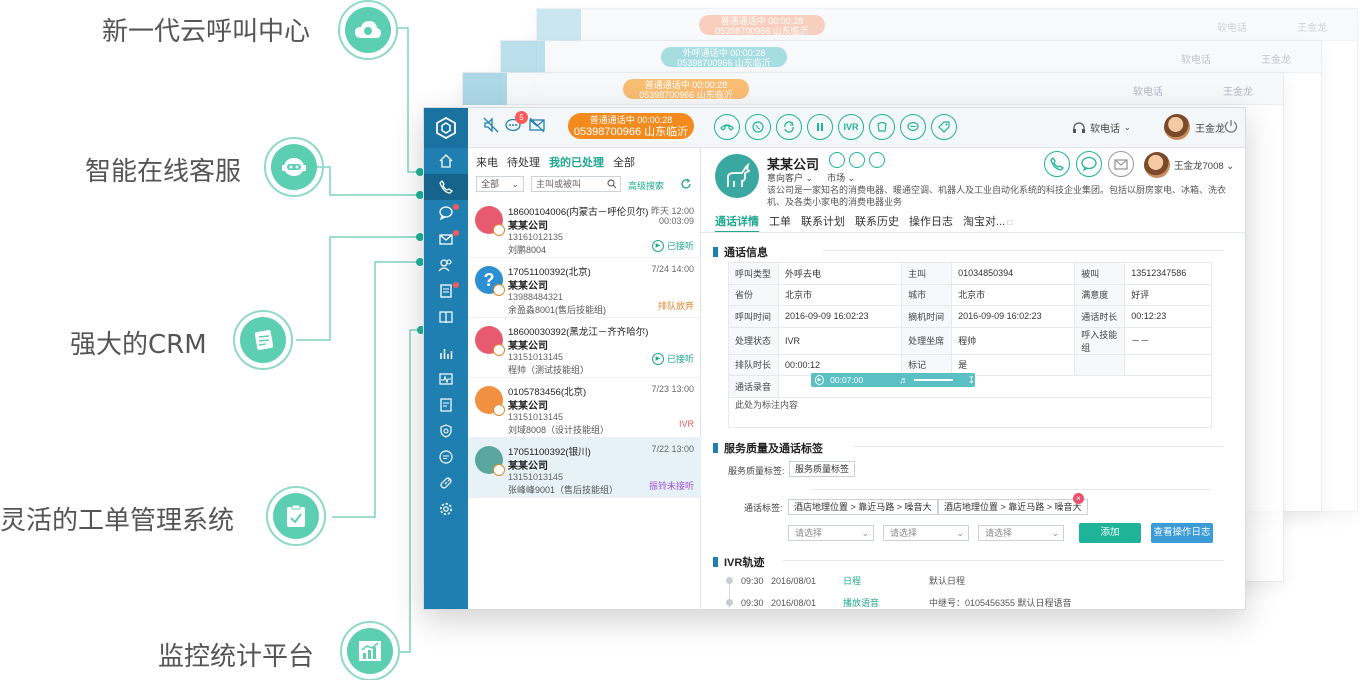 This screenshot has height=680, width=1360. Describe the element at coordinates (686, 85) in the screenshot. I see `ghost-status: 普通通话中 00:00:28` at that location.